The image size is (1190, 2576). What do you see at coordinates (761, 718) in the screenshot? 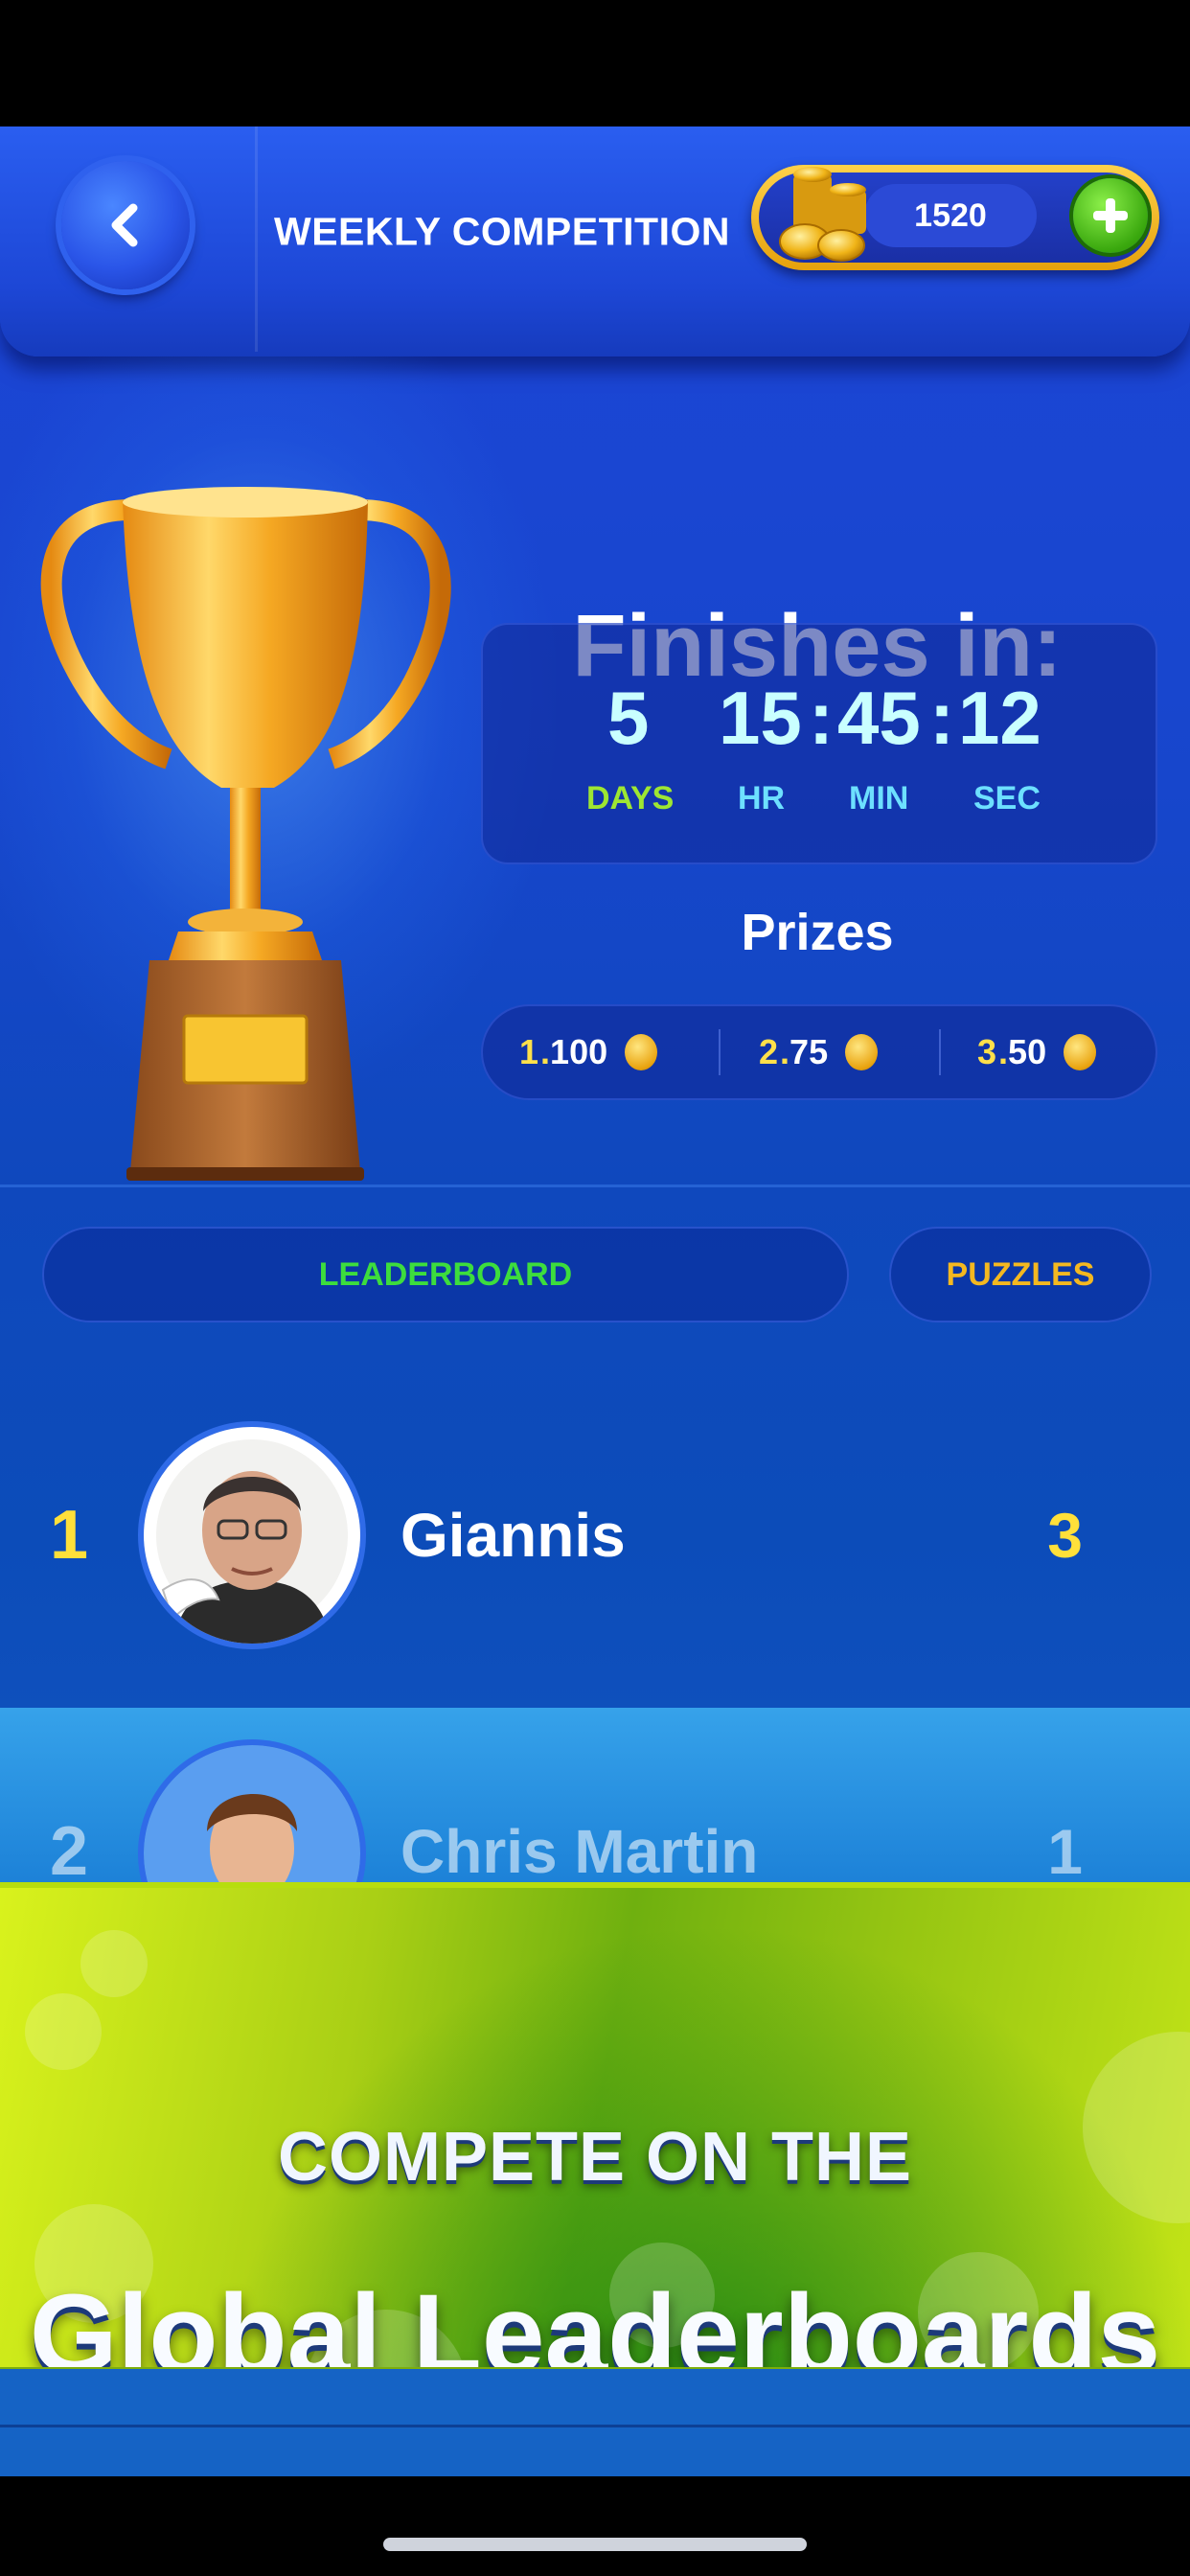
I see `countdown-hours: 15` at bounding box center [761, 718].